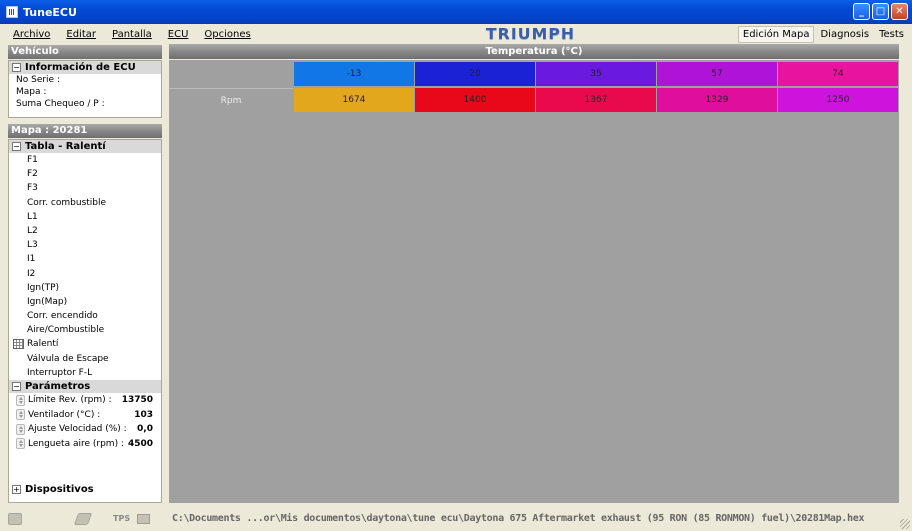 The image size is (912, 531). Describe the element at coordinates (32, 245) in the screenshot. I see `map-tree-item-label: L3` at that location.